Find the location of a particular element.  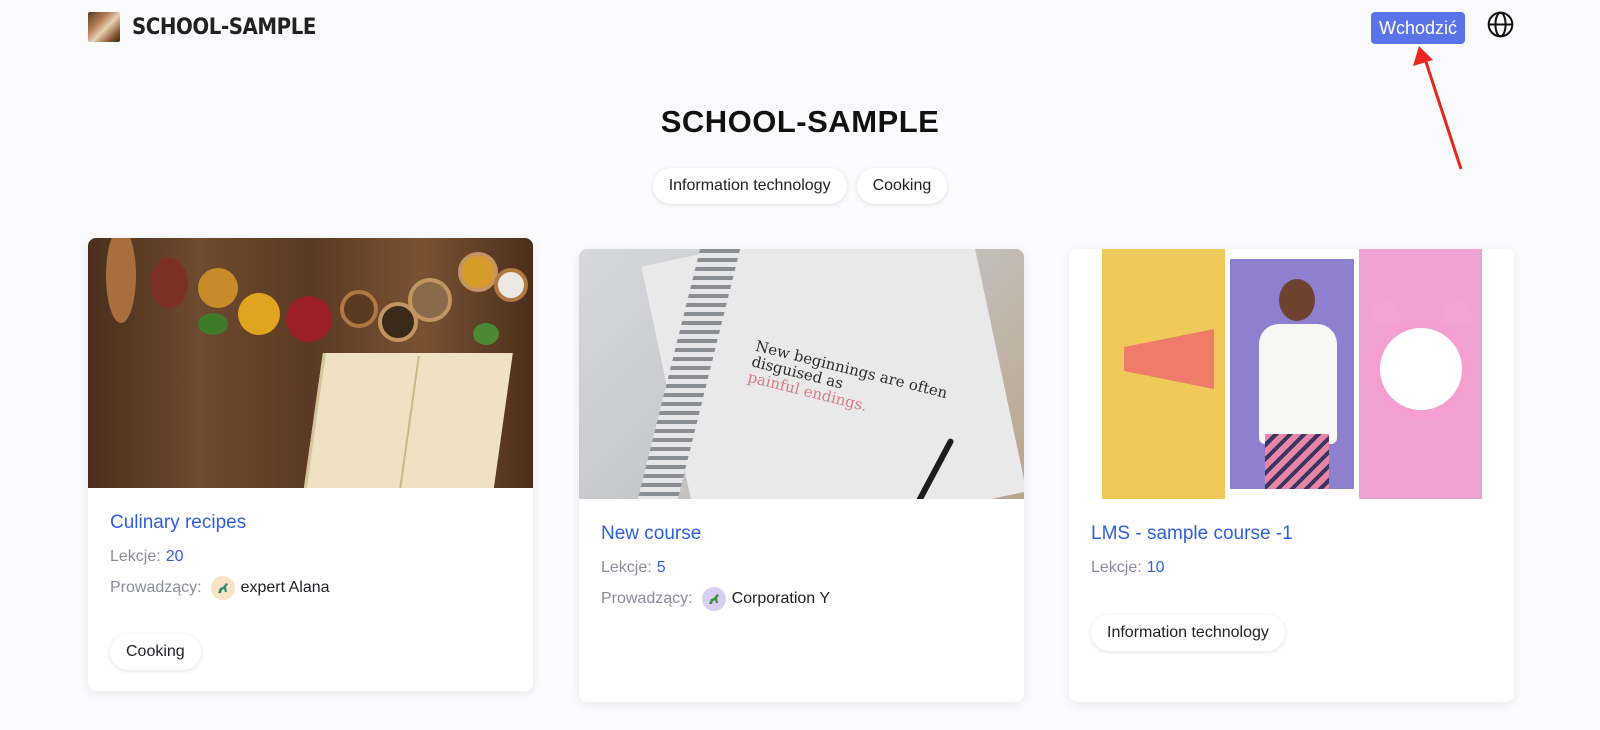

teacher-name: Corporation Y is located at coordinates (781, 599).